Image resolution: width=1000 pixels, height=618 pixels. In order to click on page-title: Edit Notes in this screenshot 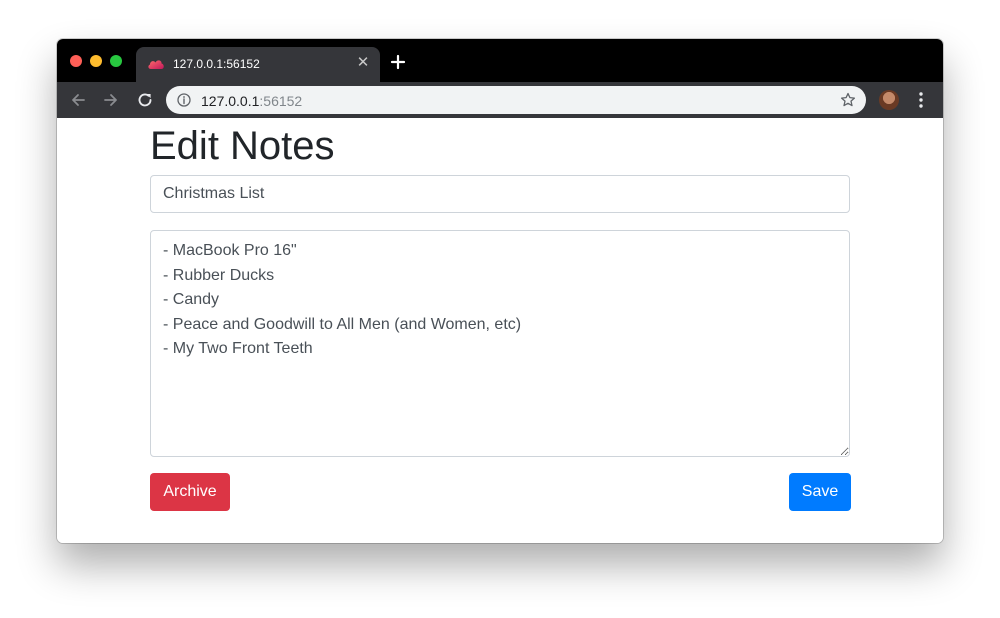, I will do `click(242, 146)`.